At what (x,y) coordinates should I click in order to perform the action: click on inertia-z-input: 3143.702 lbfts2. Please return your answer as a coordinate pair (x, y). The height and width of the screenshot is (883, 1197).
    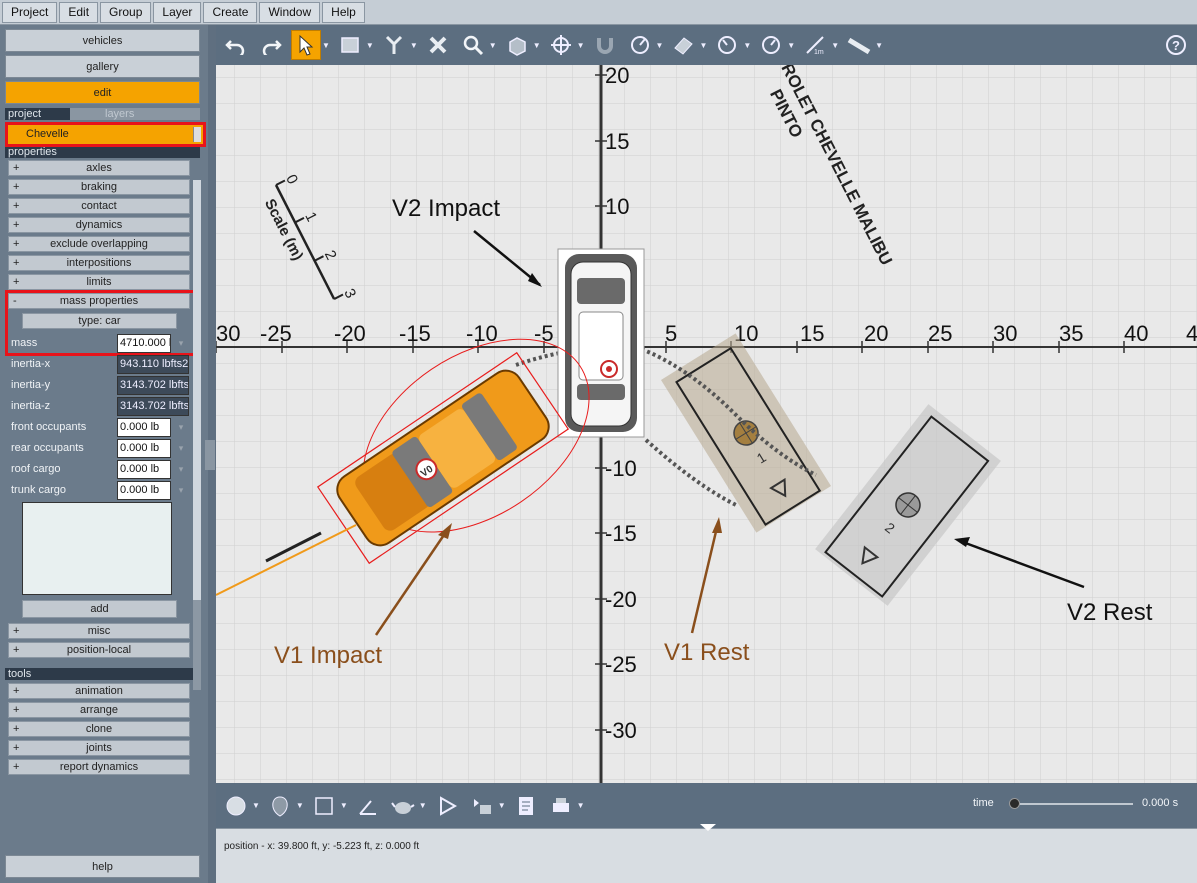
    Looking at the image, I should click on (153, 406).